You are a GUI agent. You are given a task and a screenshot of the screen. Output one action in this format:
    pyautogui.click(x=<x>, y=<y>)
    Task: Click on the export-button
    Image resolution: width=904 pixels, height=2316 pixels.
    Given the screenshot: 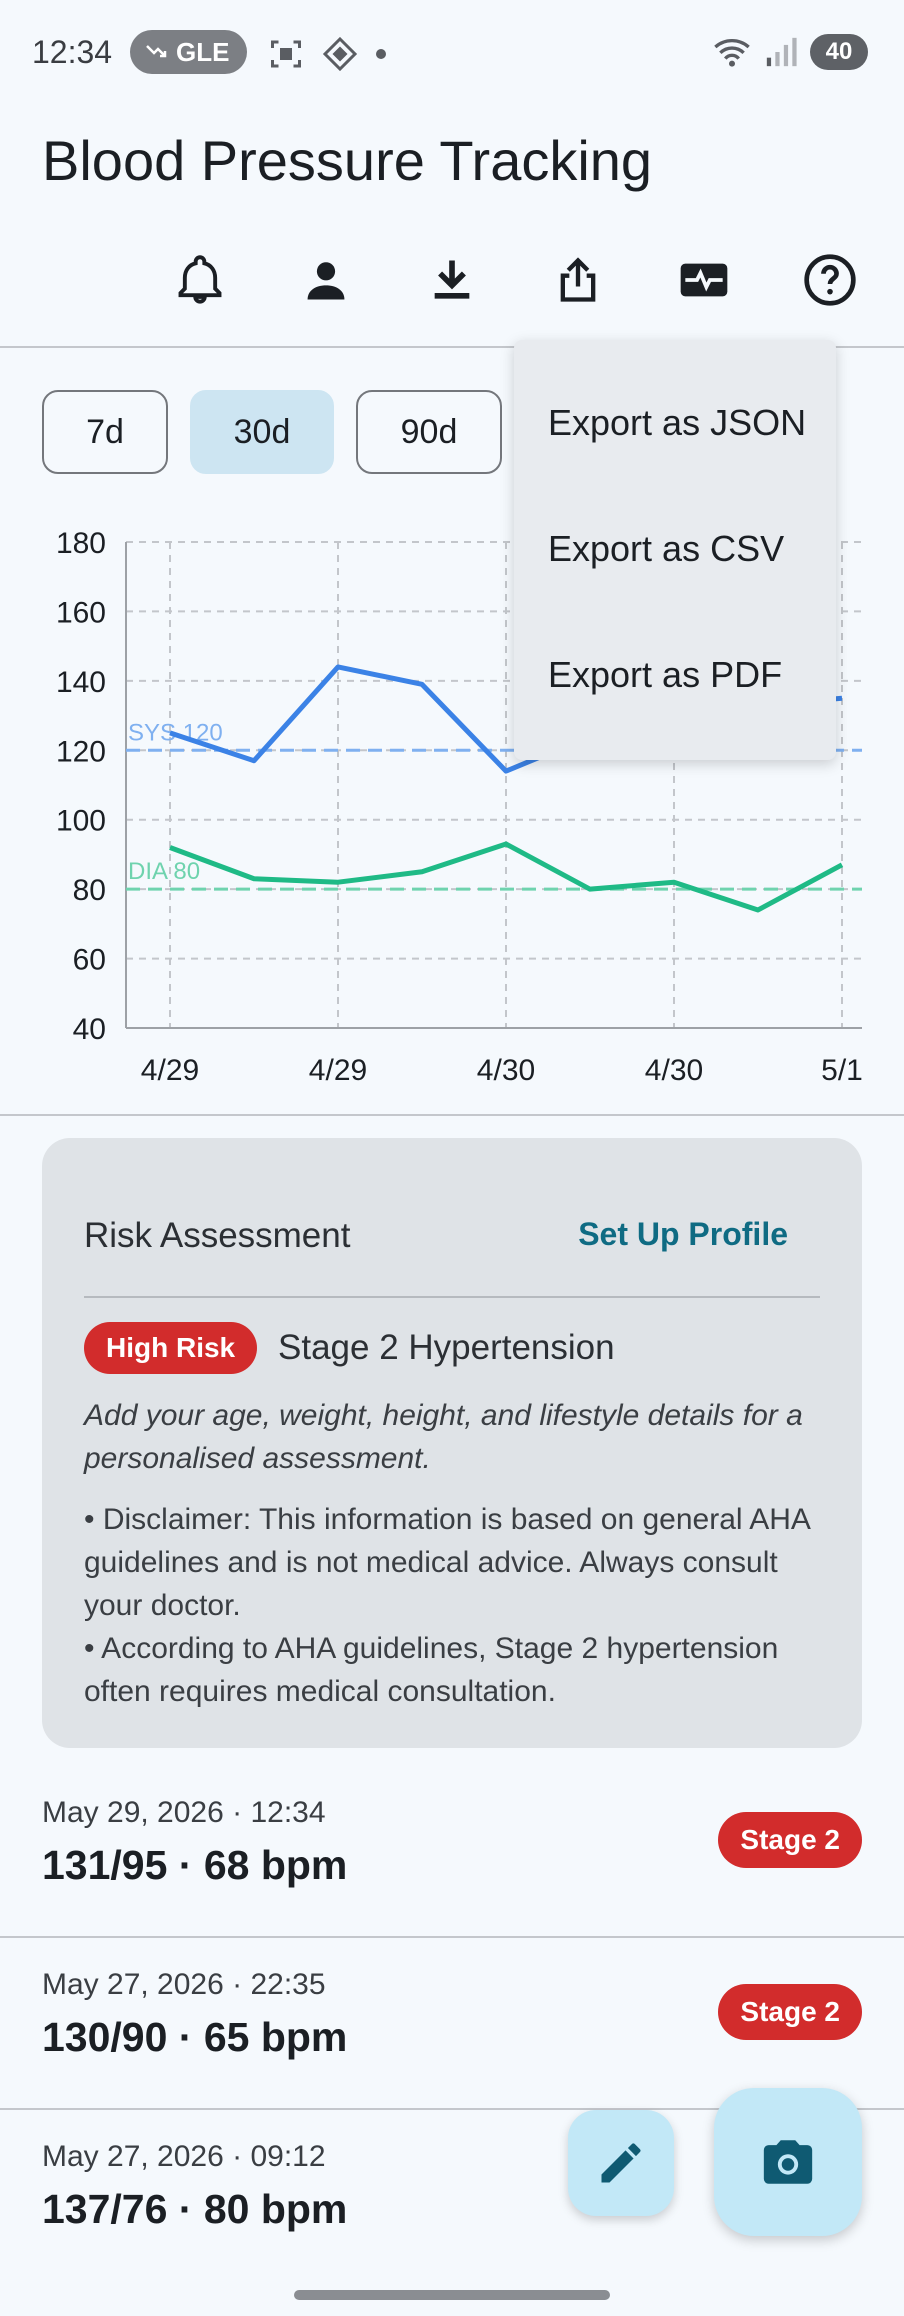 What is the action you would take?
    pyautogui.click(x=578, y=280)
    